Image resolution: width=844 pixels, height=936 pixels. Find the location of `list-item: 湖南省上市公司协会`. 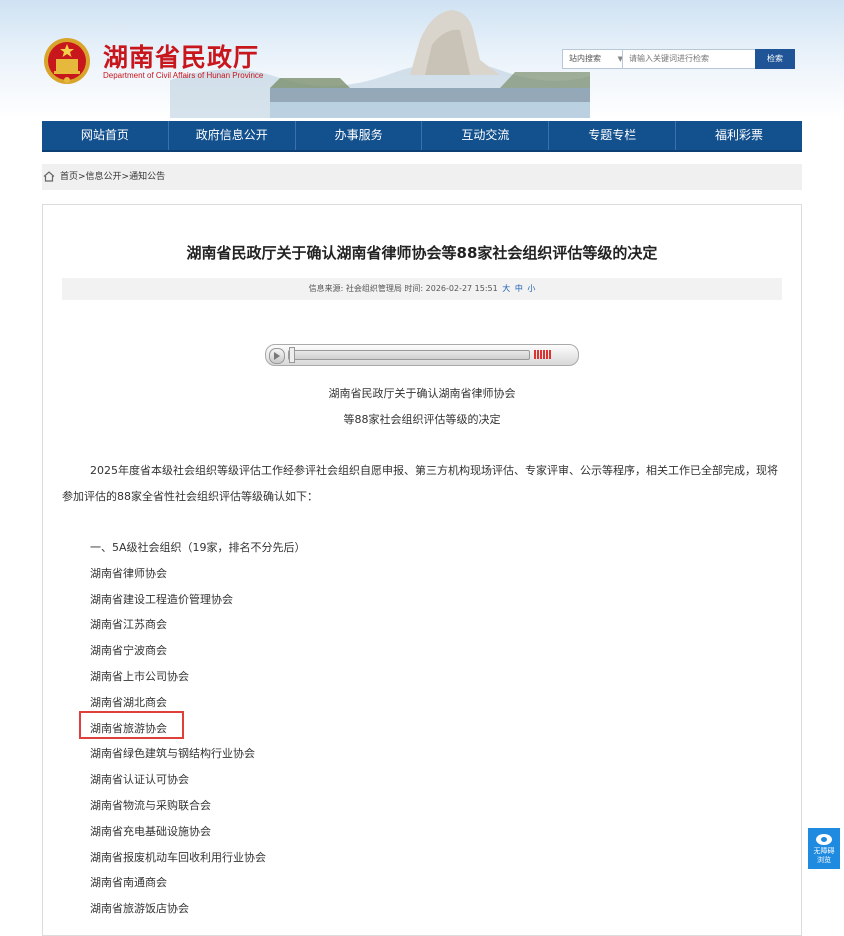

list-item: 湖南省上市公司协会 is located at coordinates (139, 676).